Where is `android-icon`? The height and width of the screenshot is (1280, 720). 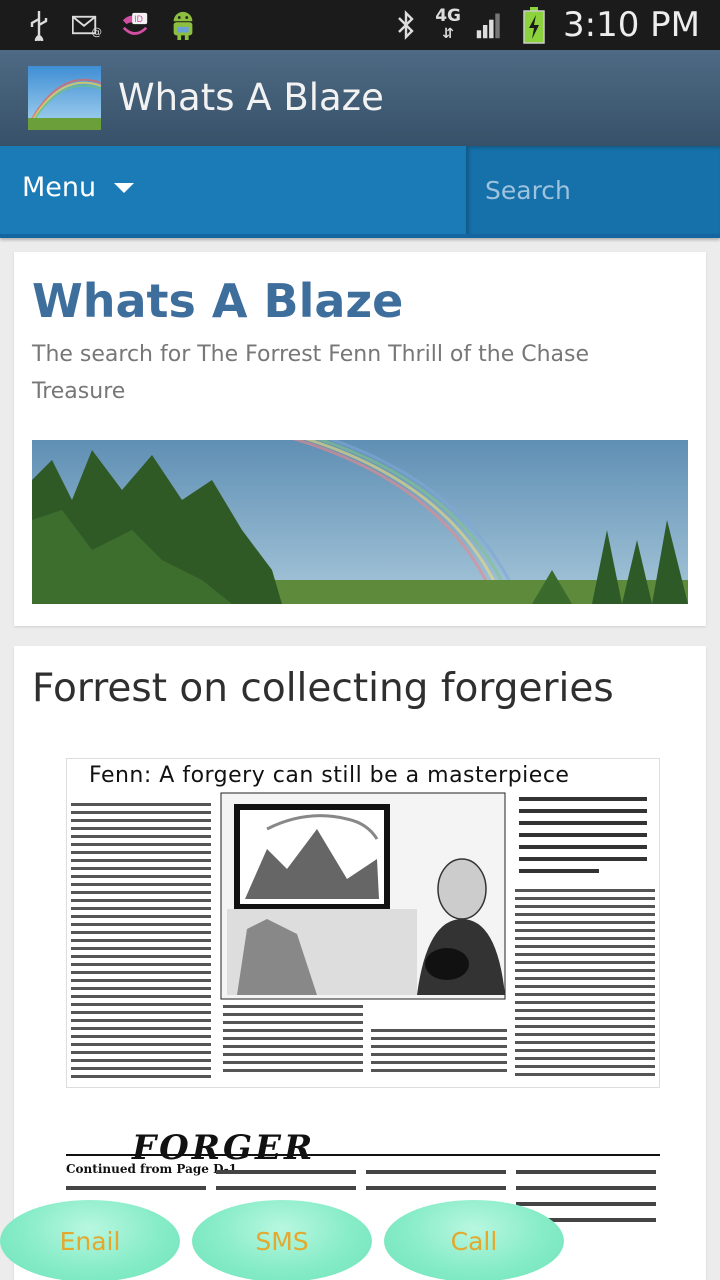 android-icon is located at coordinates (183, 25).